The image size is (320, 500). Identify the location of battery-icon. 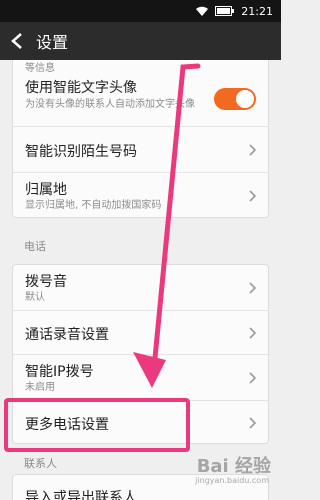
(225, 11).